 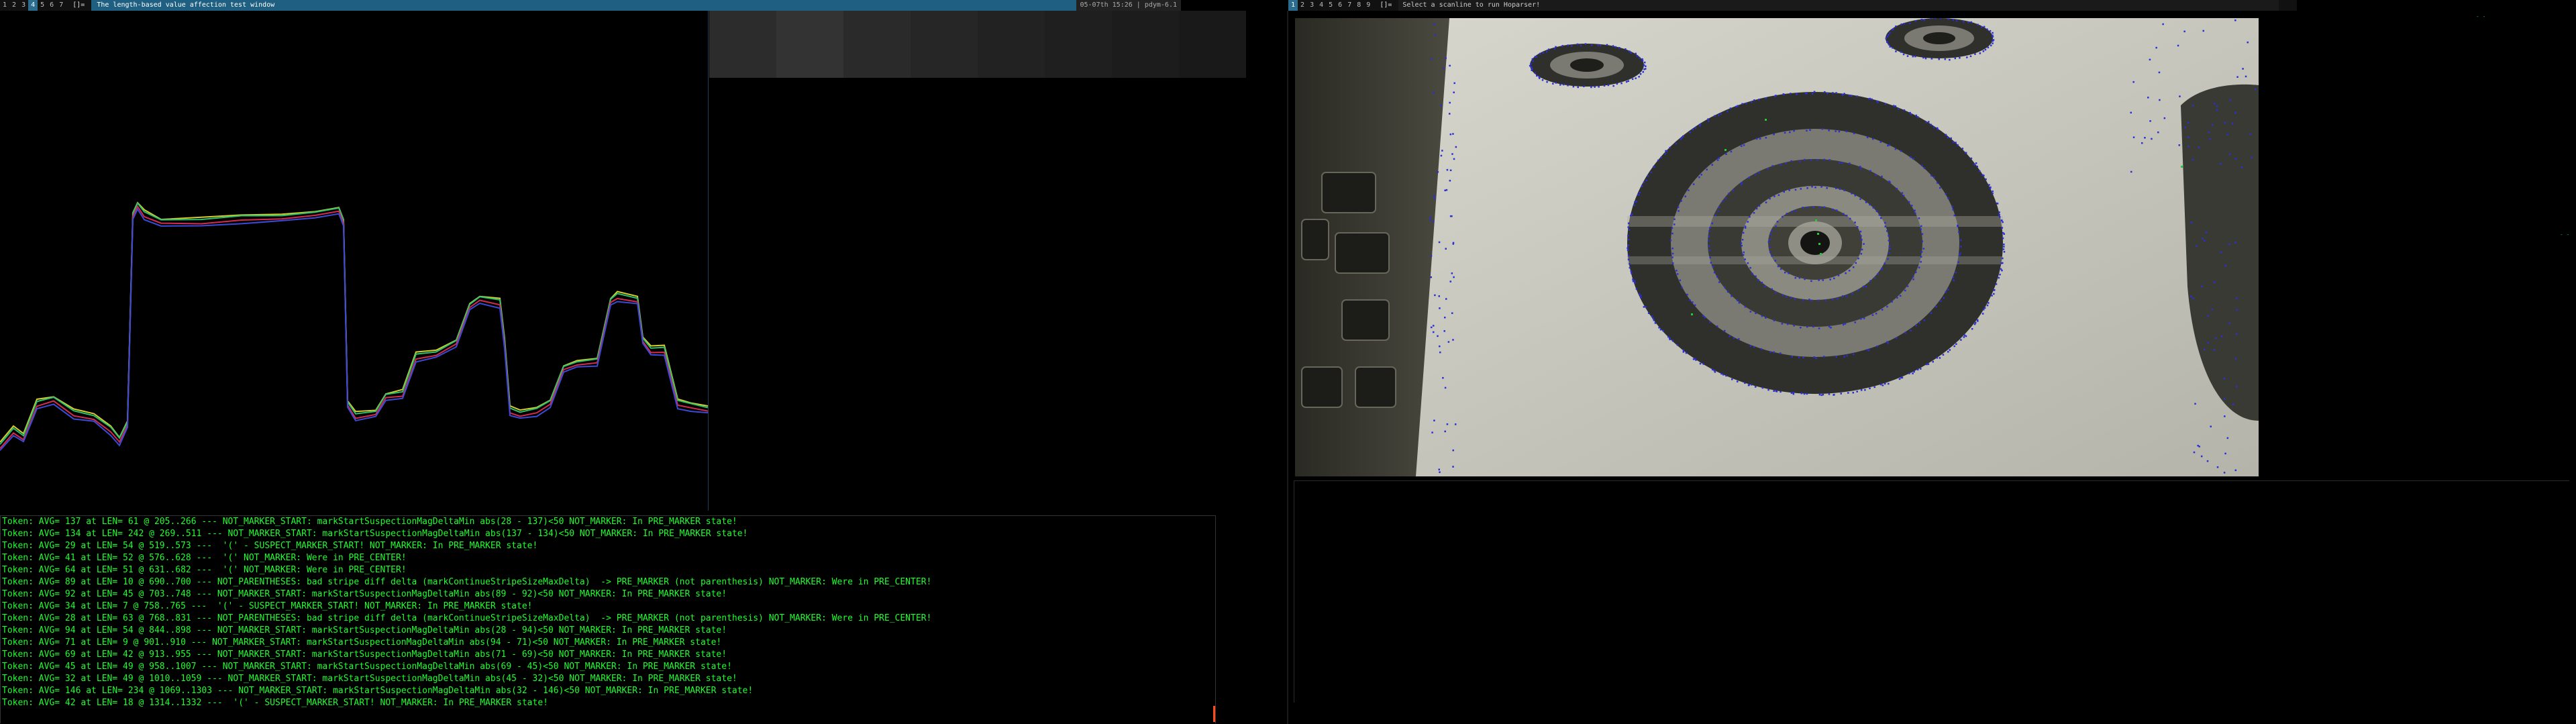 What do you see at coordinates (78, 5) in the screenshot?
I see `layout-indicator-left: []=` at bounding box center [78, 5].